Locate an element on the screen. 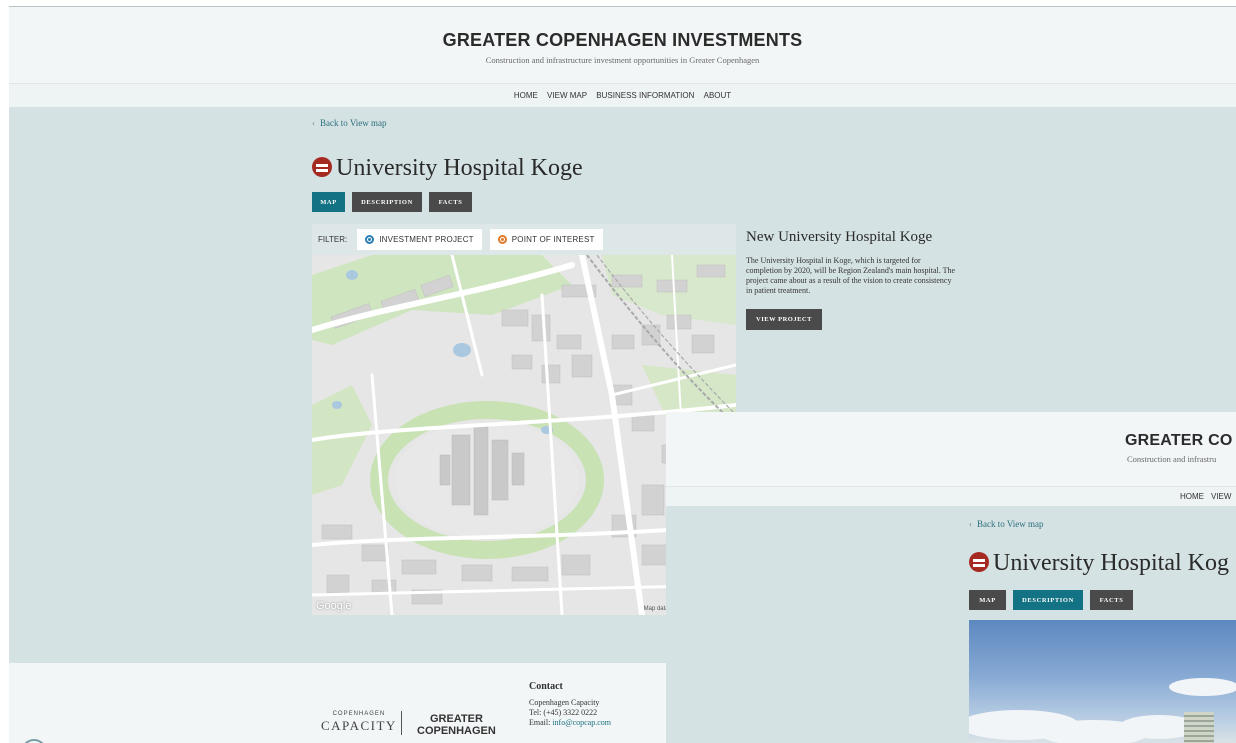 The image size is (1236, 743). contact-heading: Contact is located at coordinates (546, 686).